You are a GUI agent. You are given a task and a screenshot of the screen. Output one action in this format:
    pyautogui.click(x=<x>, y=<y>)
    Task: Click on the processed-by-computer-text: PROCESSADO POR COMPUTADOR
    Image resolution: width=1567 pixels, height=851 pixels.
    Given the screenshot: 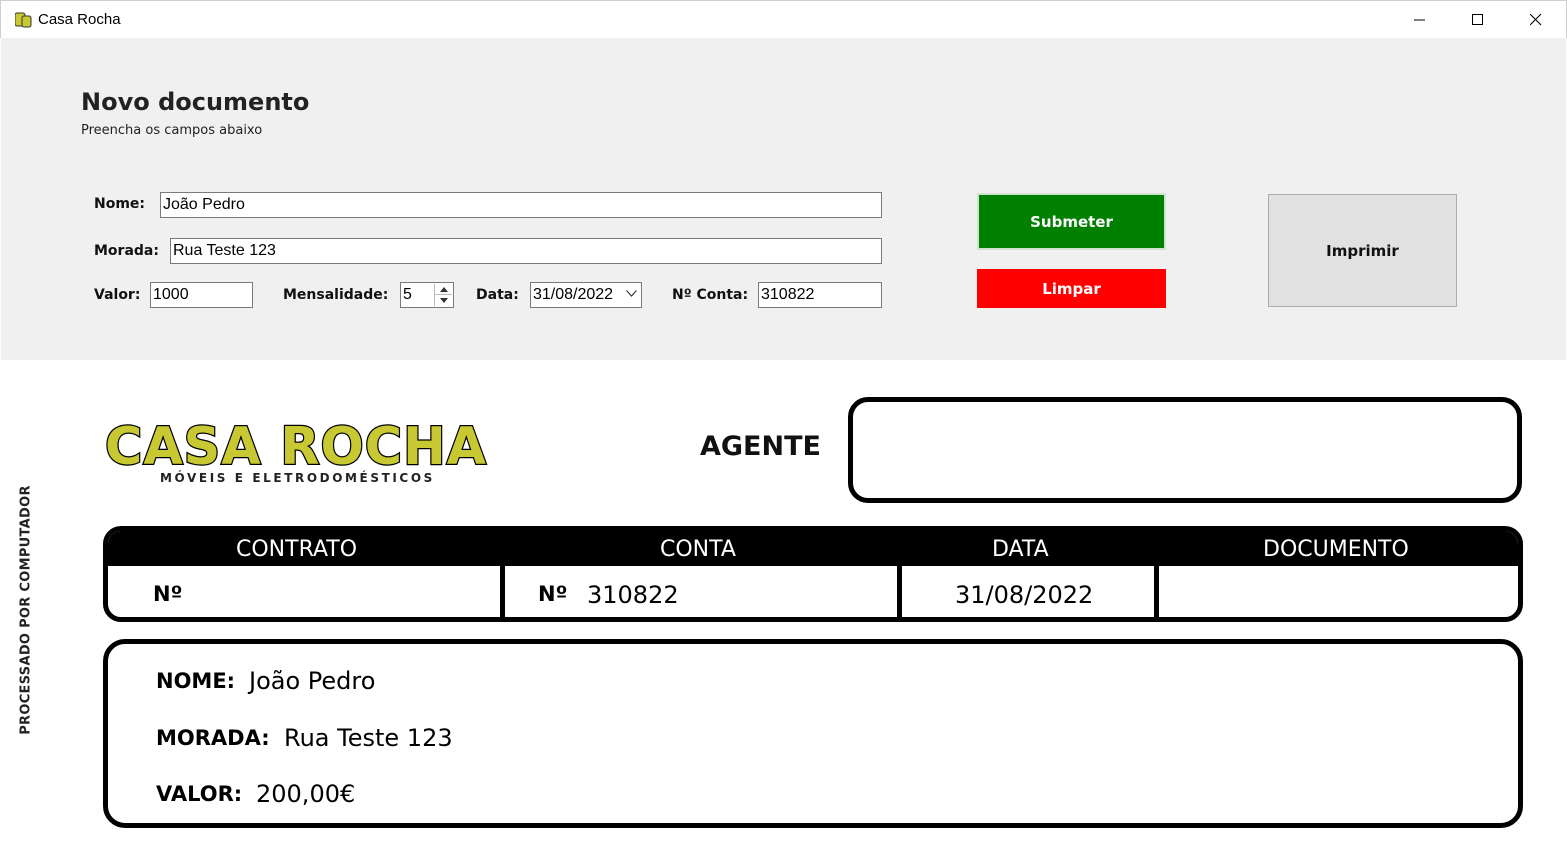 What is the action you would take?
    pyautogui.click(x=26, y=610)
    